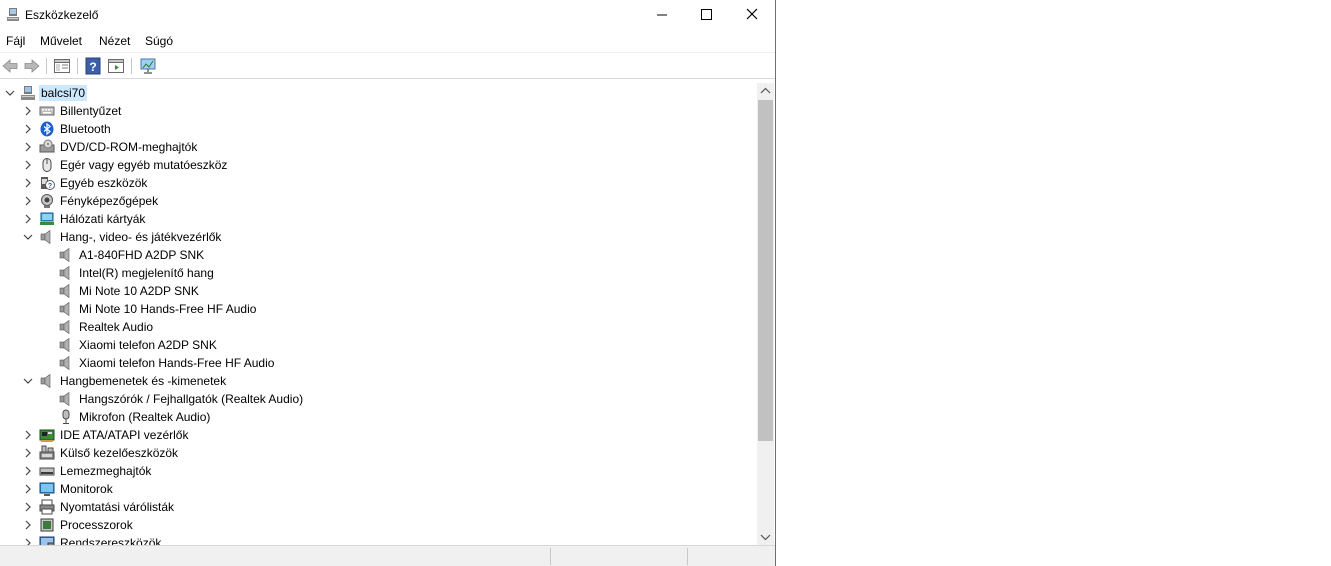  What do you see at coordinates (378, 363) in the screenshot?
I see `tree-device-item: Xiaomi telefon Hands-Free HF Audio` at bounding box center [378, 363].